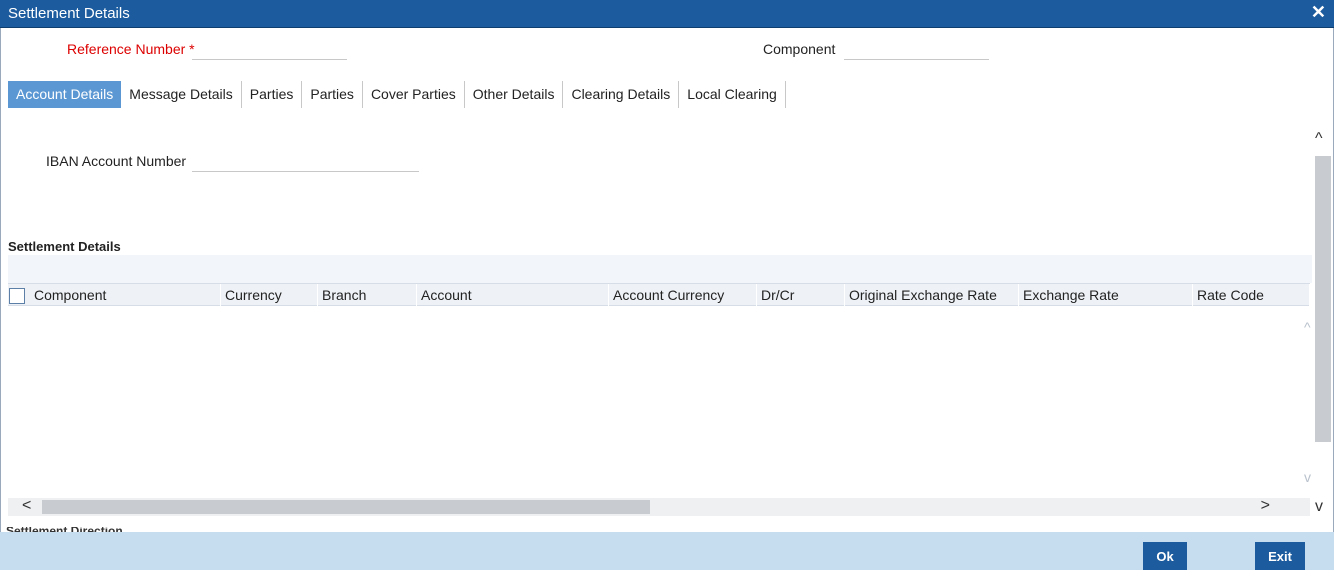 The width and height of the screenshot is (1334, 570). What do you see at coordinates (667, 551) in the screenshot?
I see `dialog-footer: Ok Exit` at bounding box center [667, 551].